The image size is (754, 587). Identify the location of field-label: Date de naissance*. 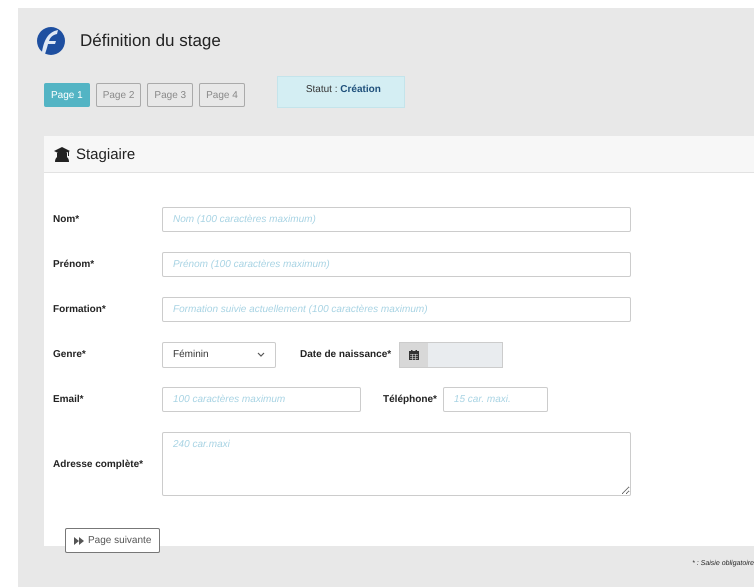
(346, 354).